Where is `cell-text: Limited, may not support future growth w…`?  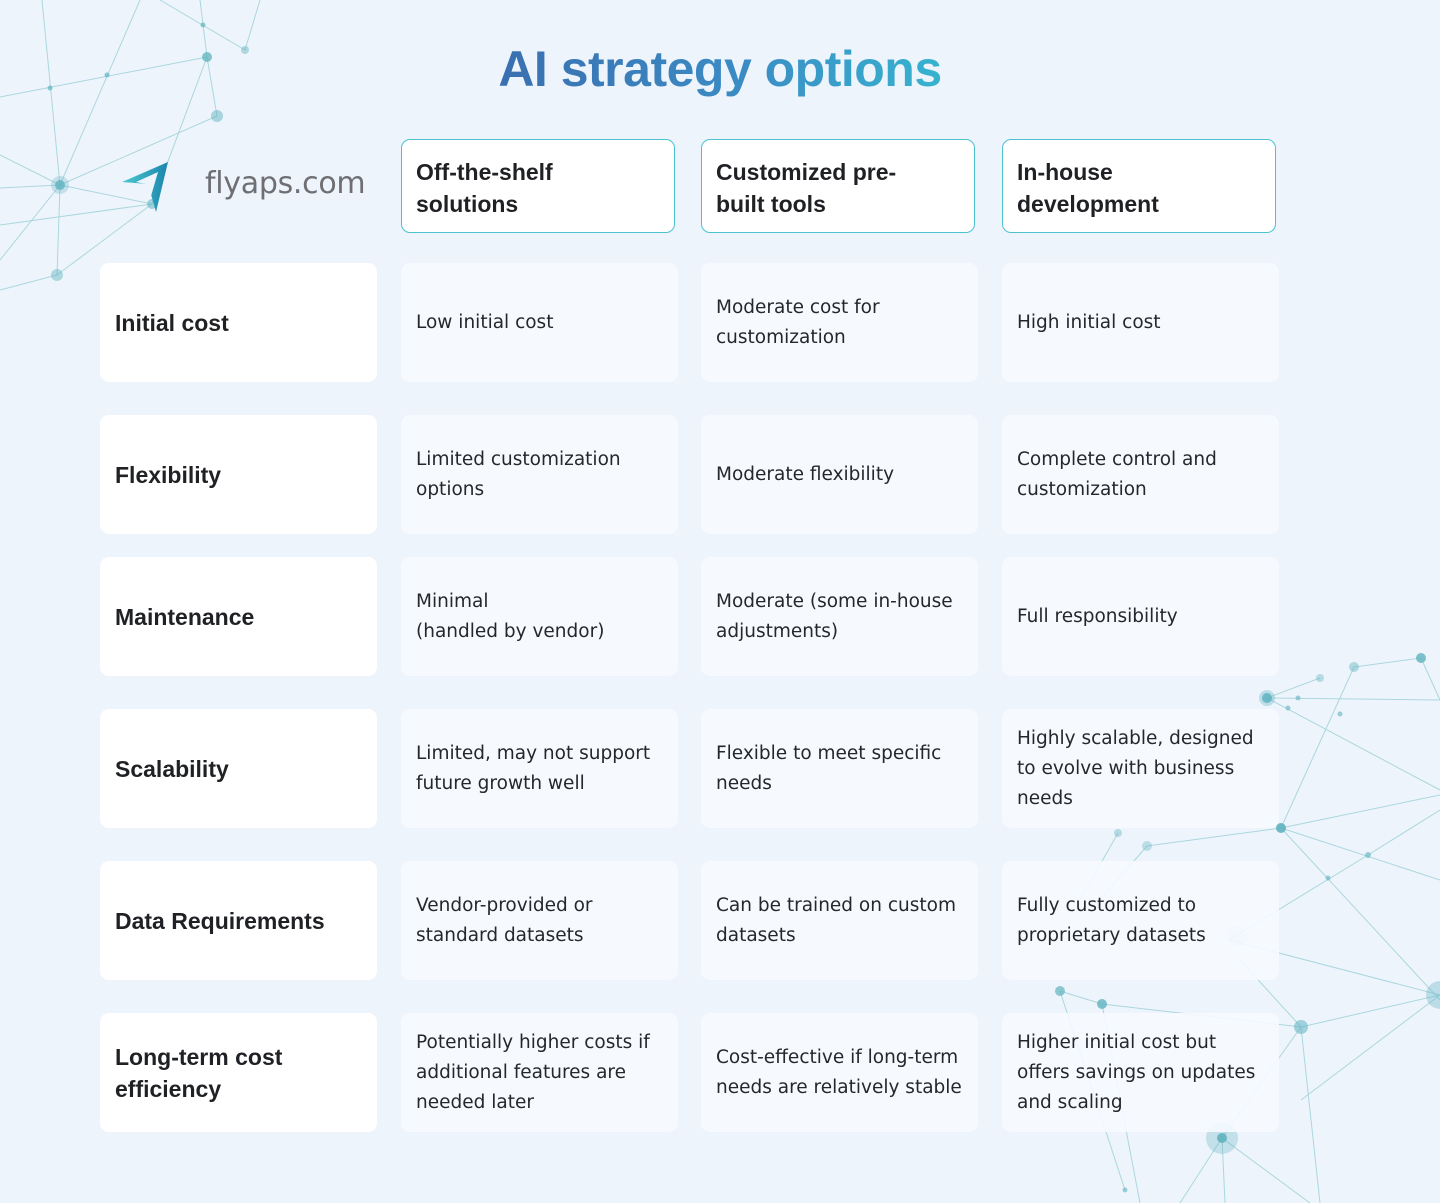 cell-text: Limited, may not support future growth w… is located at coordinates (533, 768).